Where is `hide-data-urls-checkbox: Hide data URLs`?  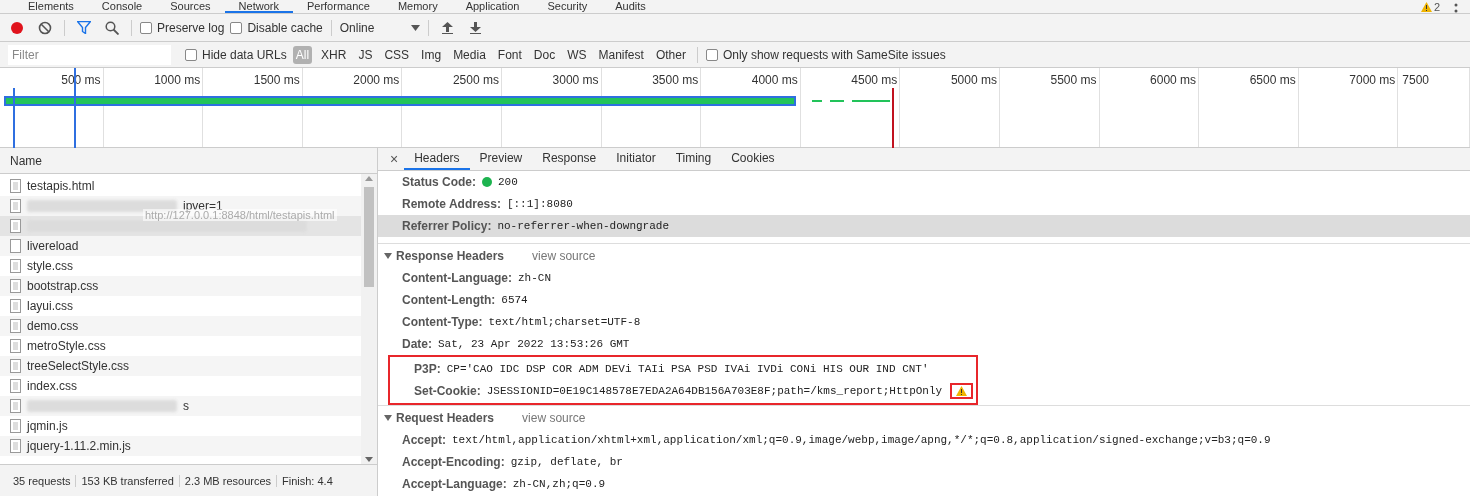
hide-data-urls-checkbox: Hide data URLs is located at coordinates (236, 54).